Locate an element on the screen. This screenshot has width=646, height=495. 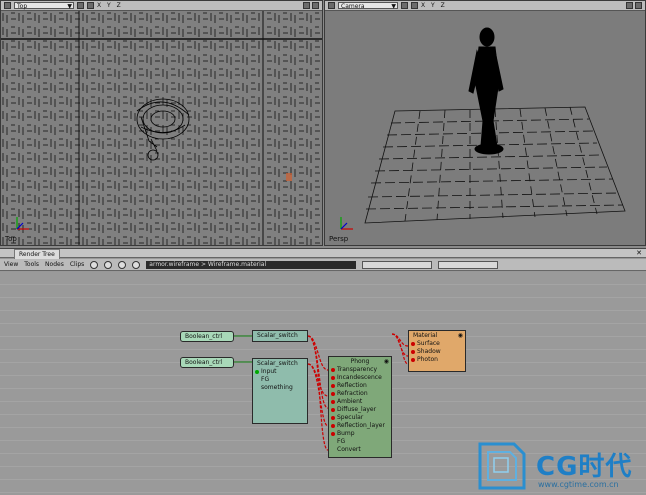
param-shadow: Shadow is located at coordinates (437, 352).